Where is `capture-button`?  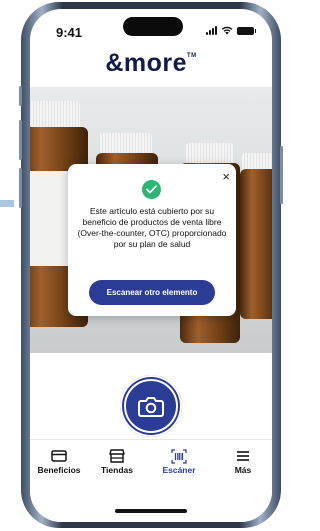 capture-button is located at coordinates (151, 406).